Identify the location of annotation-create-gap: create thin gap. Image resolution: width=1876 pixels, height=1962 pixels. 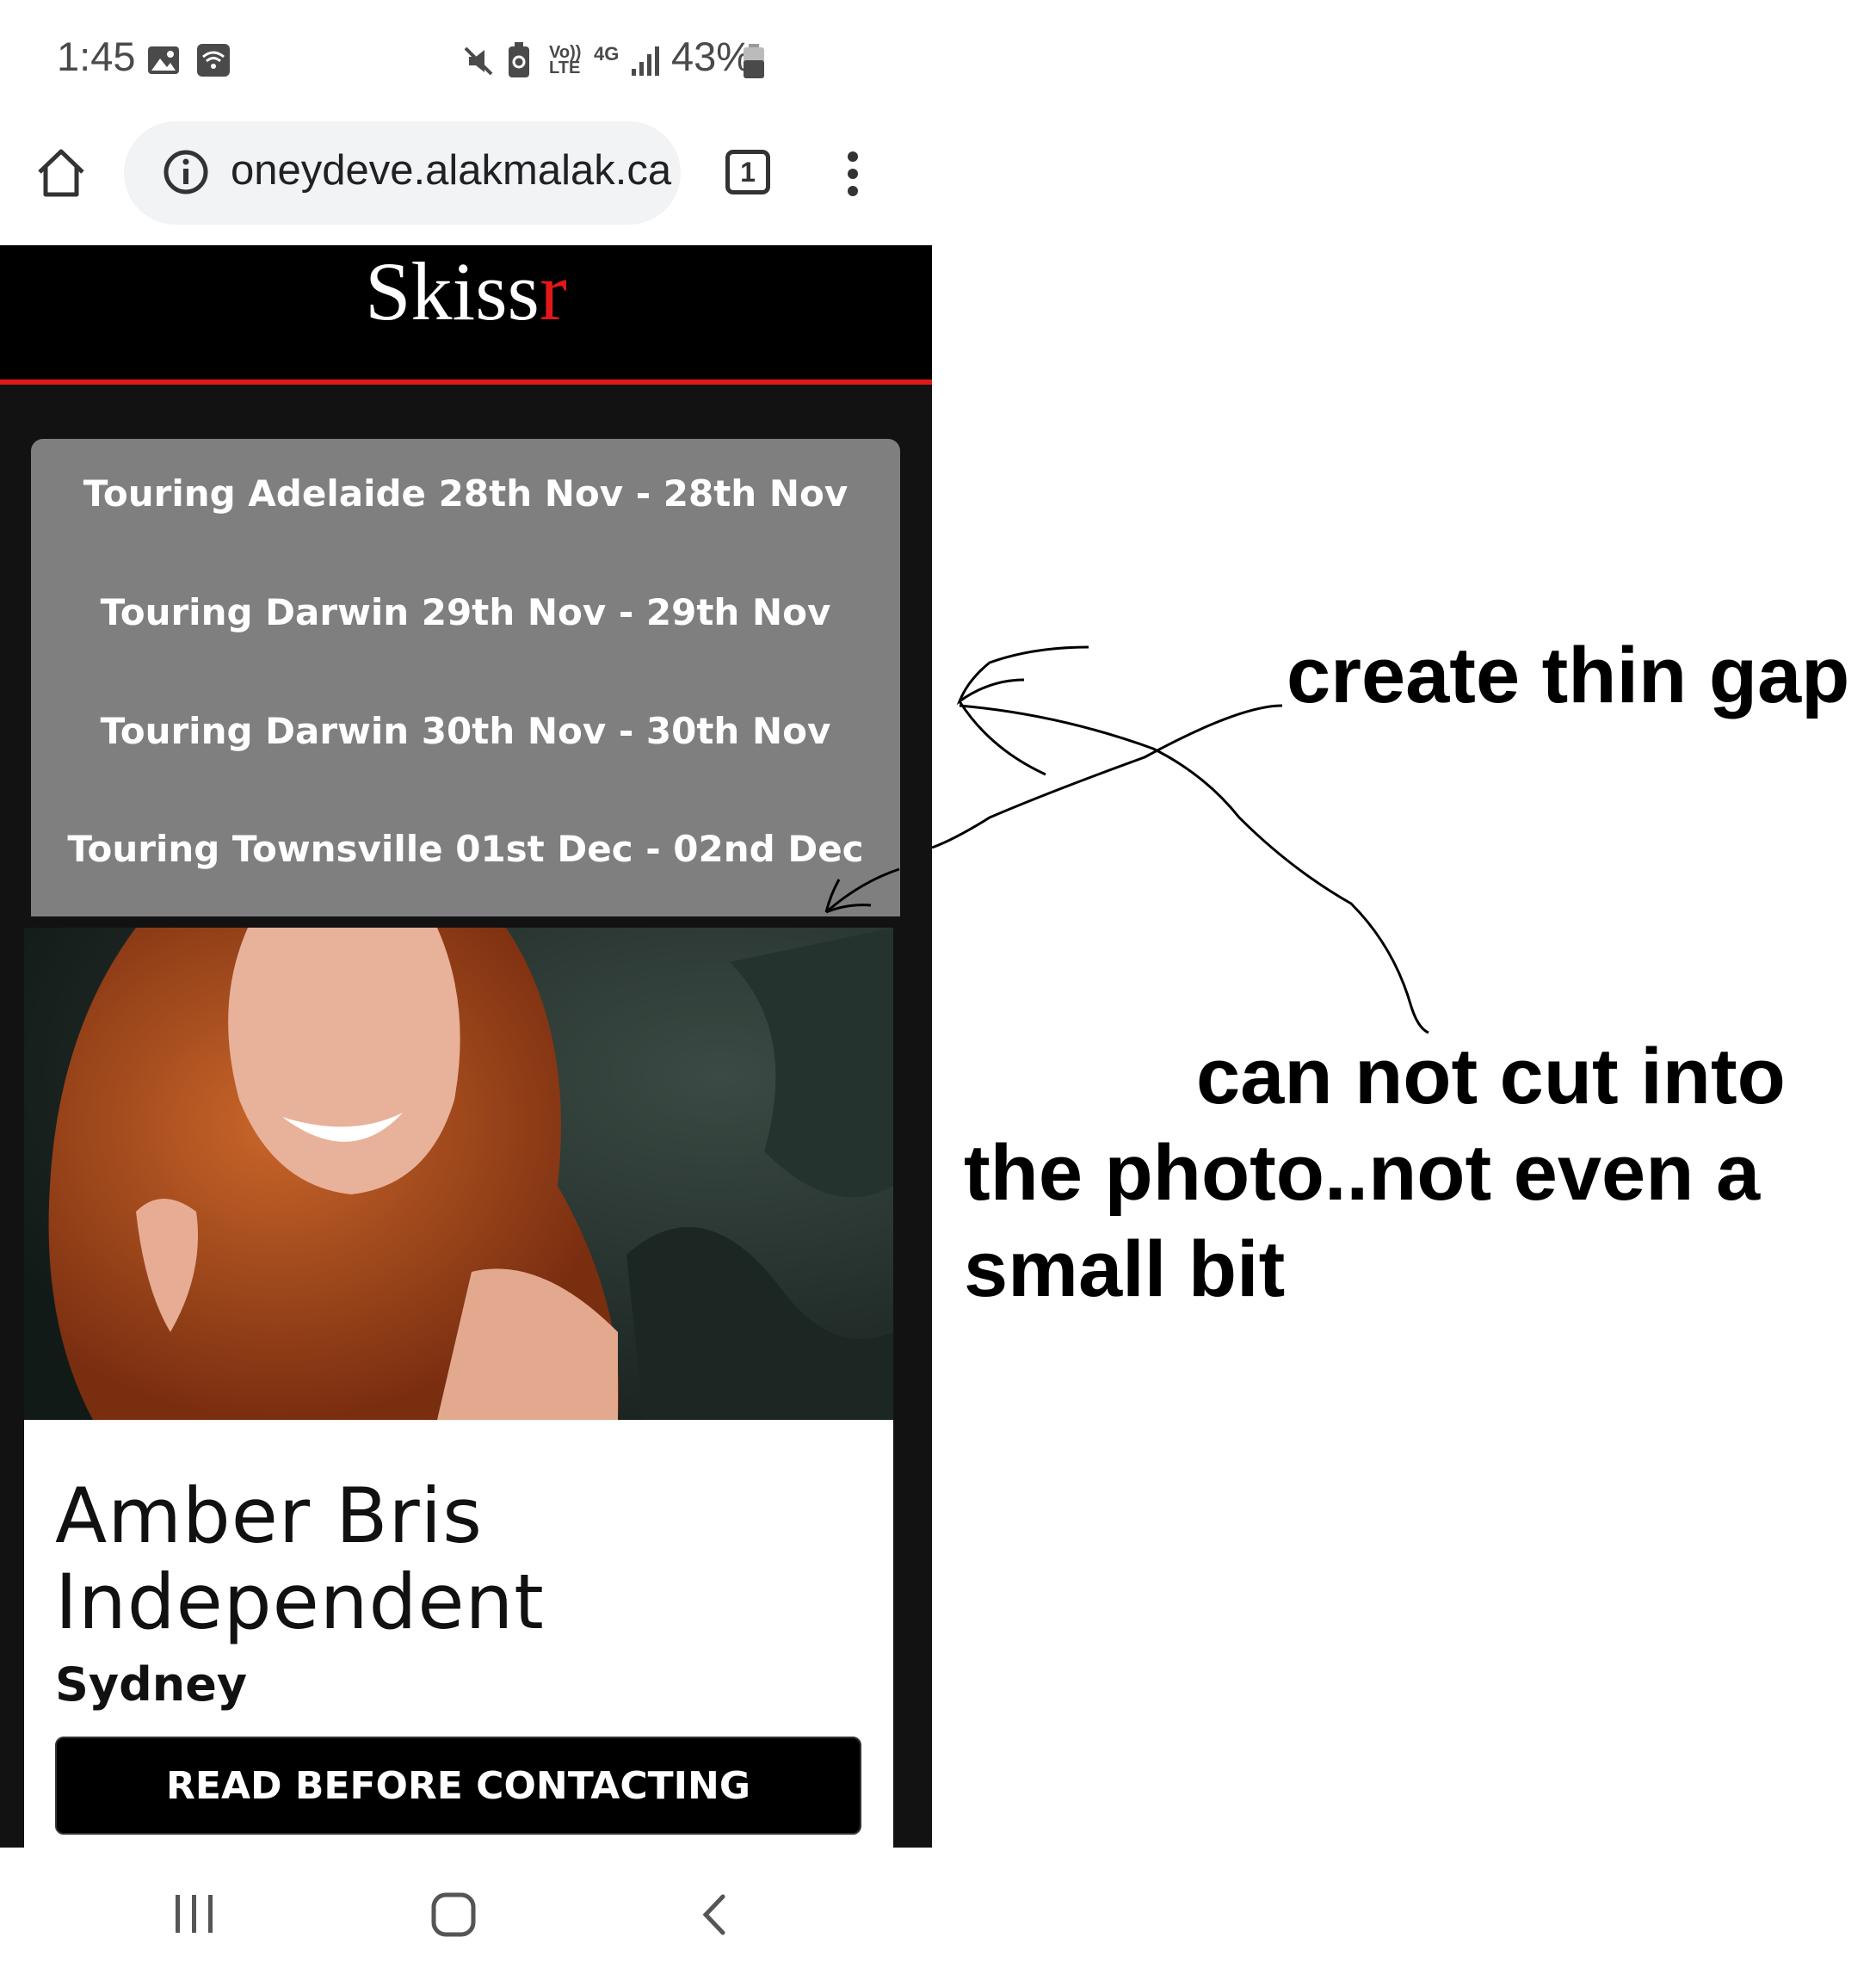
(1568, 675).